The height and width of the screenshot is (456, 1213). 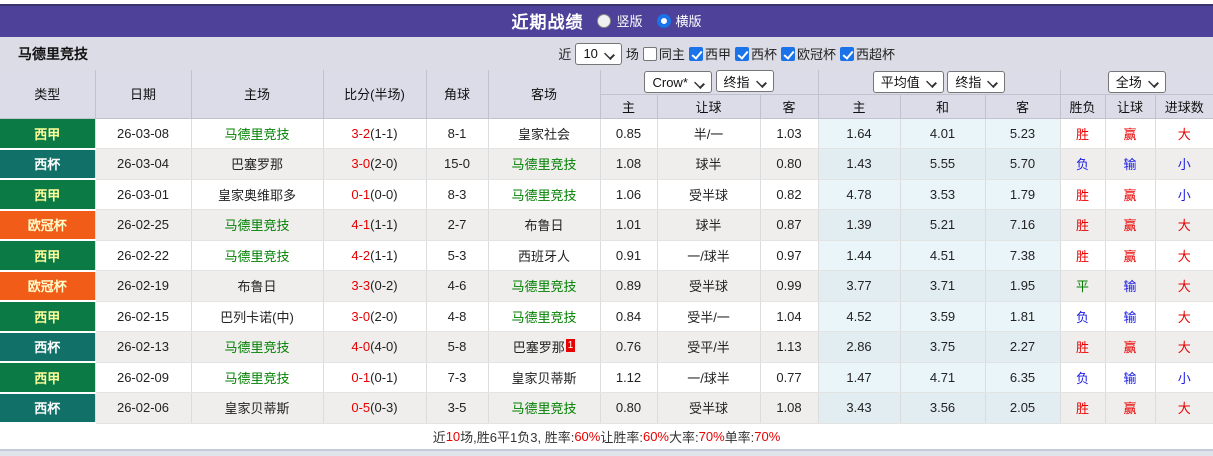 What do you see at coordinates (453, 436) in the screenshot?
I see `summary-count: 10` at bounding box center [453, 436].